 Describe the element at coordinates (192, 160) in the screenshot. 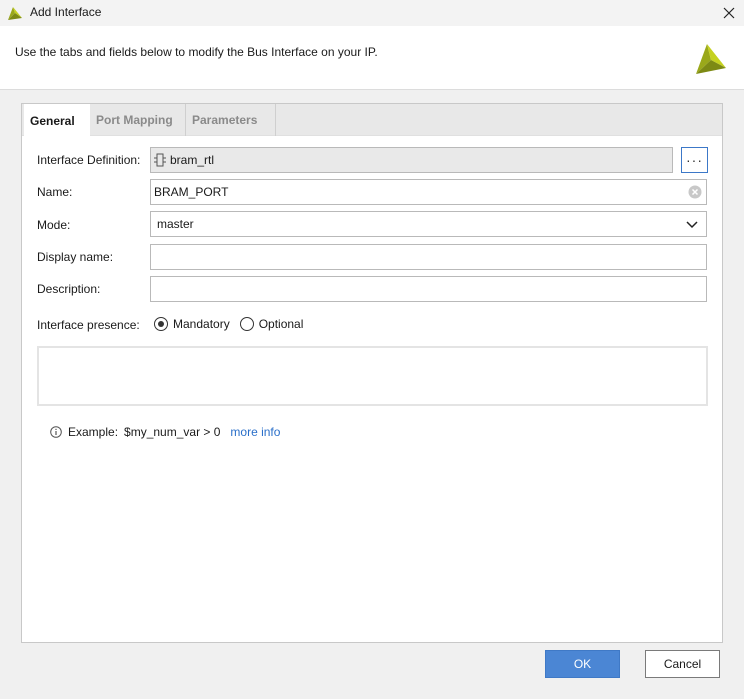

I see `interface-definition-value: bram_rtl` at that location.